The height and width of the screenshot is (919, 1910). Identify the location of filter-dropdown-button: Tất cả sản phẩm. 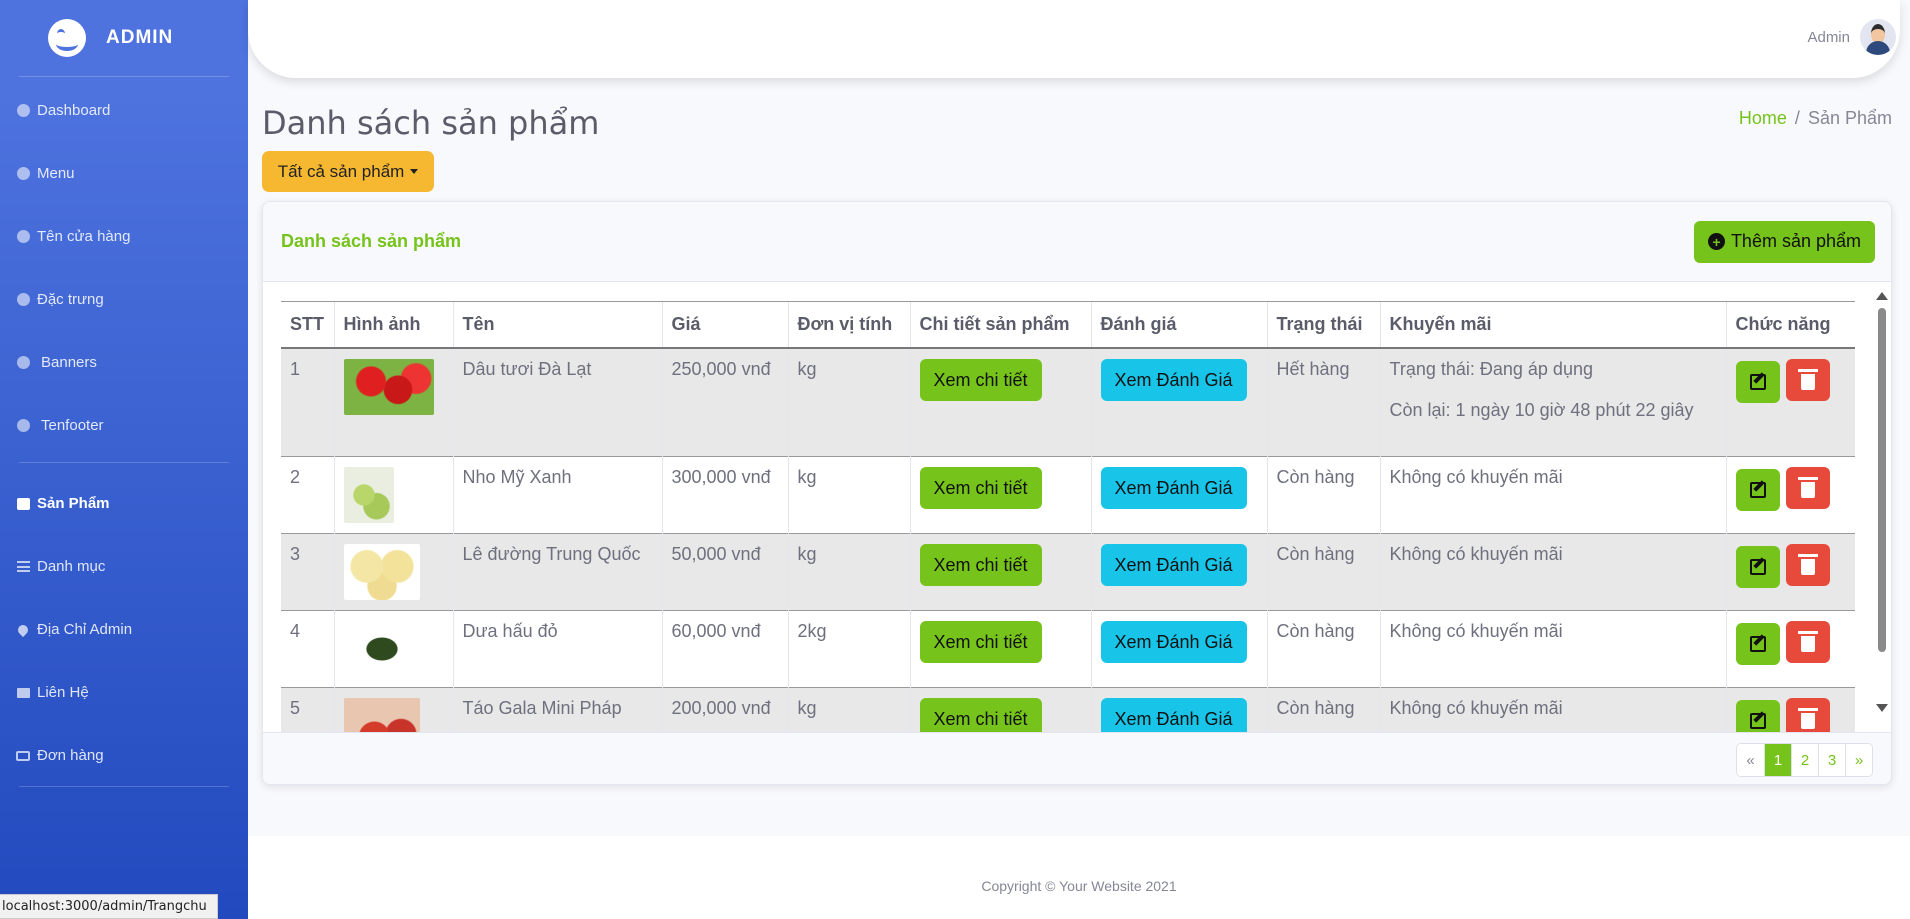
(348, 171).